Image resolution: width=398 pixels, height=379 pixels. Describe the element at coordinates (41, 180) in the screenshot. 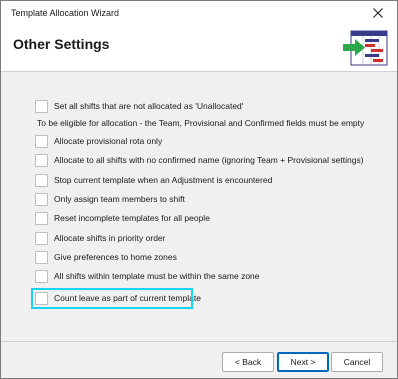

I see `checkbox-stop-on-adjustment` at that location.